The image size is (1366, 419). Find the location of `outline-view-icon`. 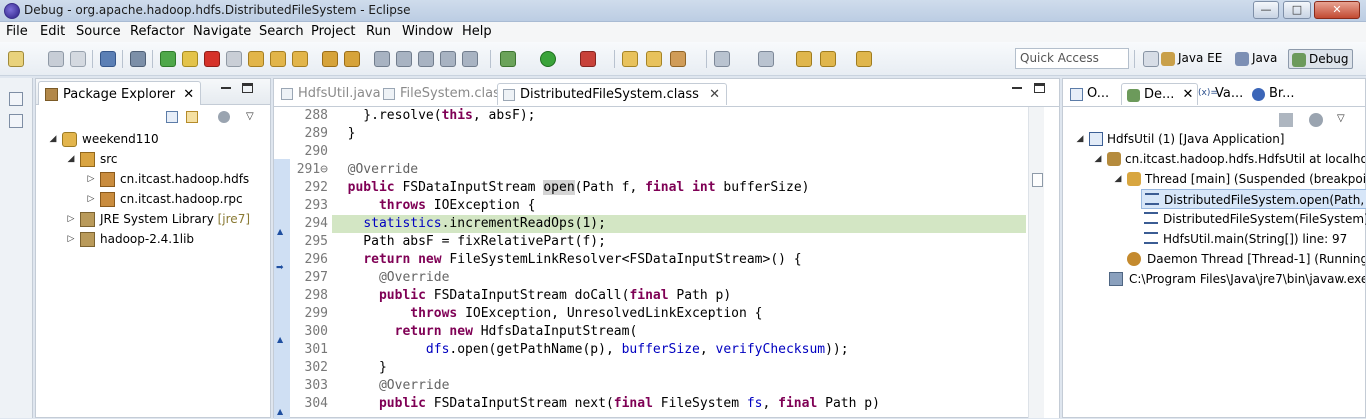

outline-view-icon is located at coordinates (16, 121).